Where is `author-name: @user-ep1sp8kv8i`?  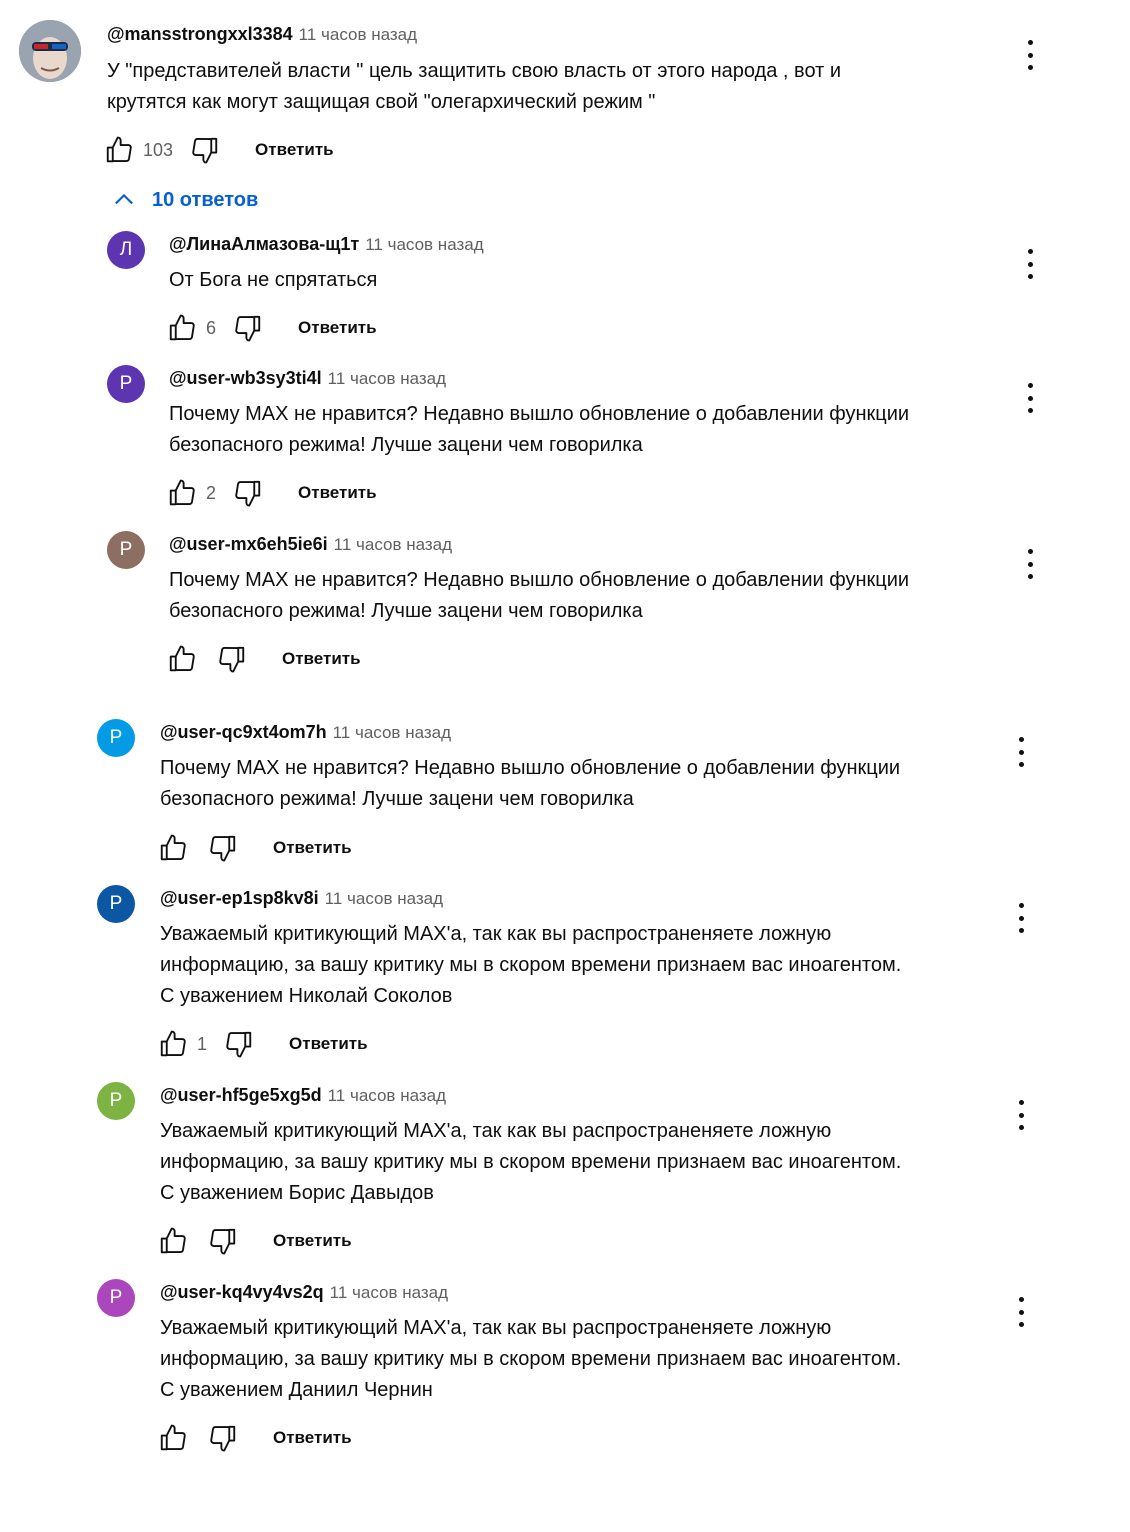 author-name: @user-ep1sp8kv8i is located at coordinates (239, 898).